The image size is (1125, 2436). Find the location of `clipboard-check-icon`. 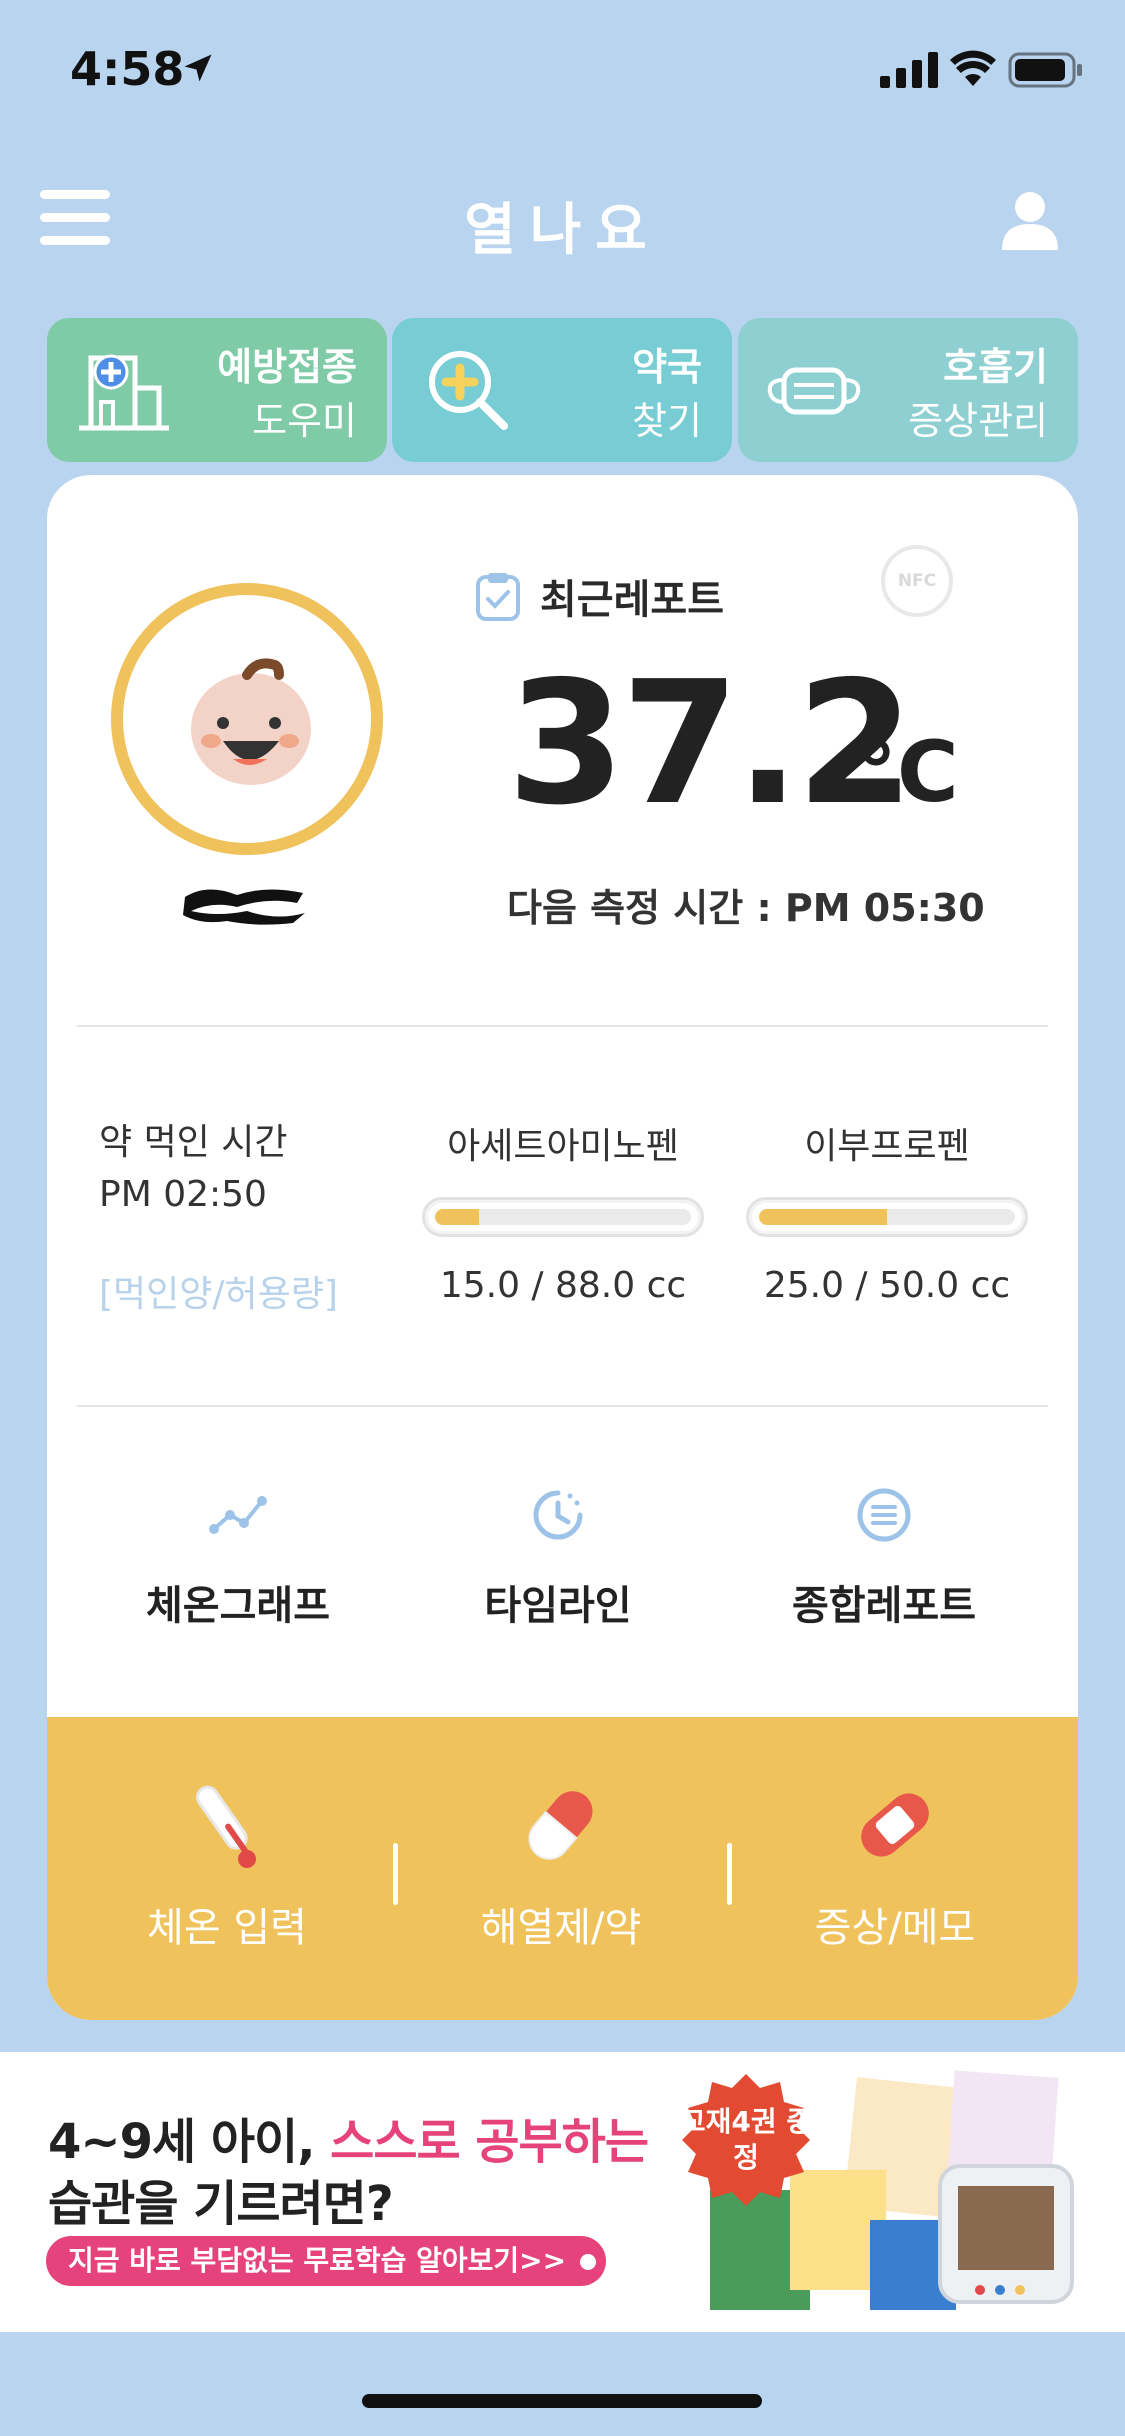

clipboard-check-icon is located at coordinates (498, 597).